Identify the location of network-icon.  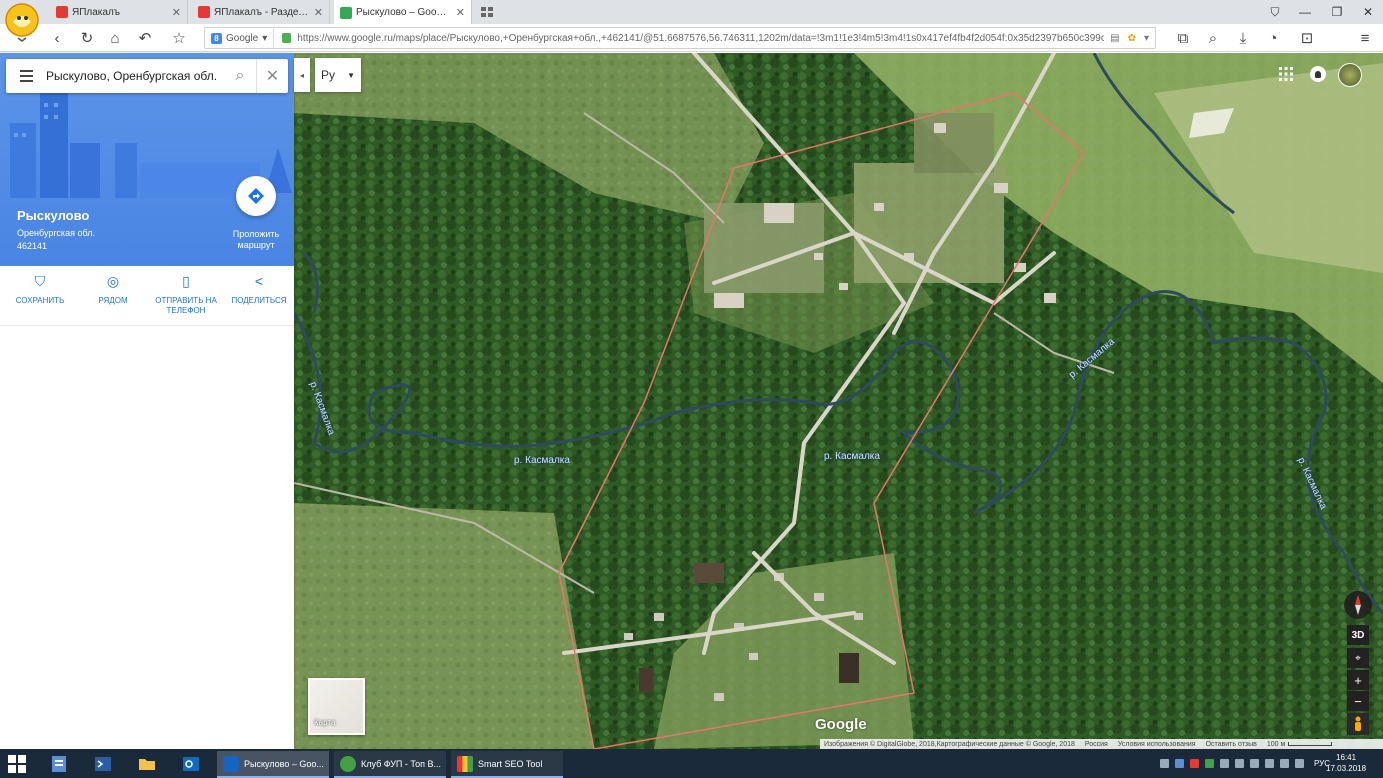
(1164, 763).